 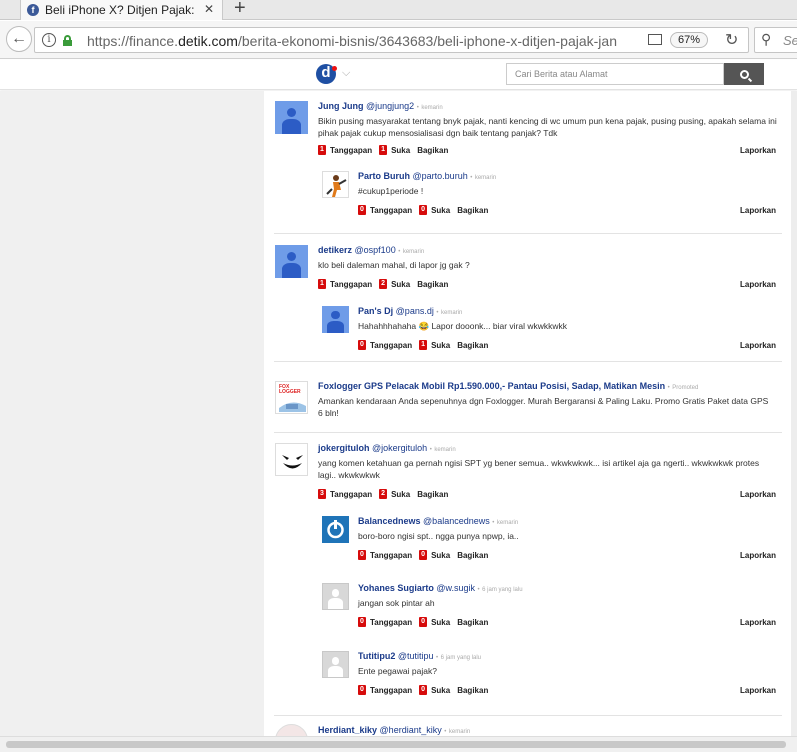 I want to click on comment-time: kemarin, so click(x=451, y=313).